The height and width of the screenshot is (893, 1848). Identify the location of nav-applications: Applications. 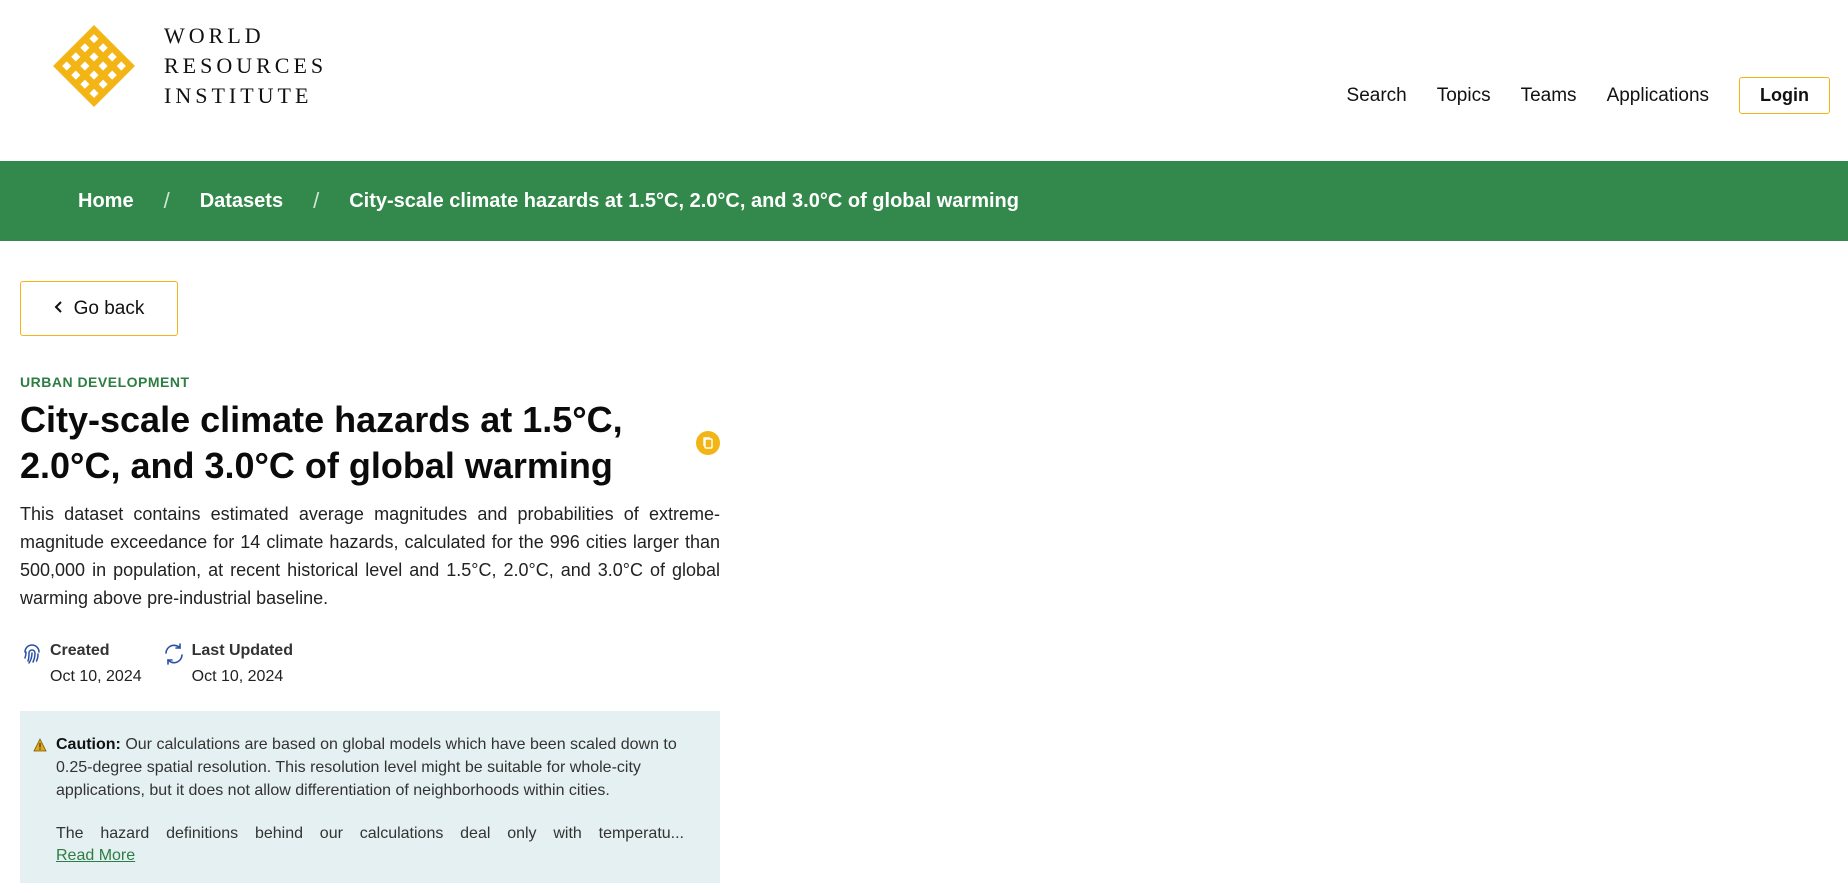
(1658, 96).